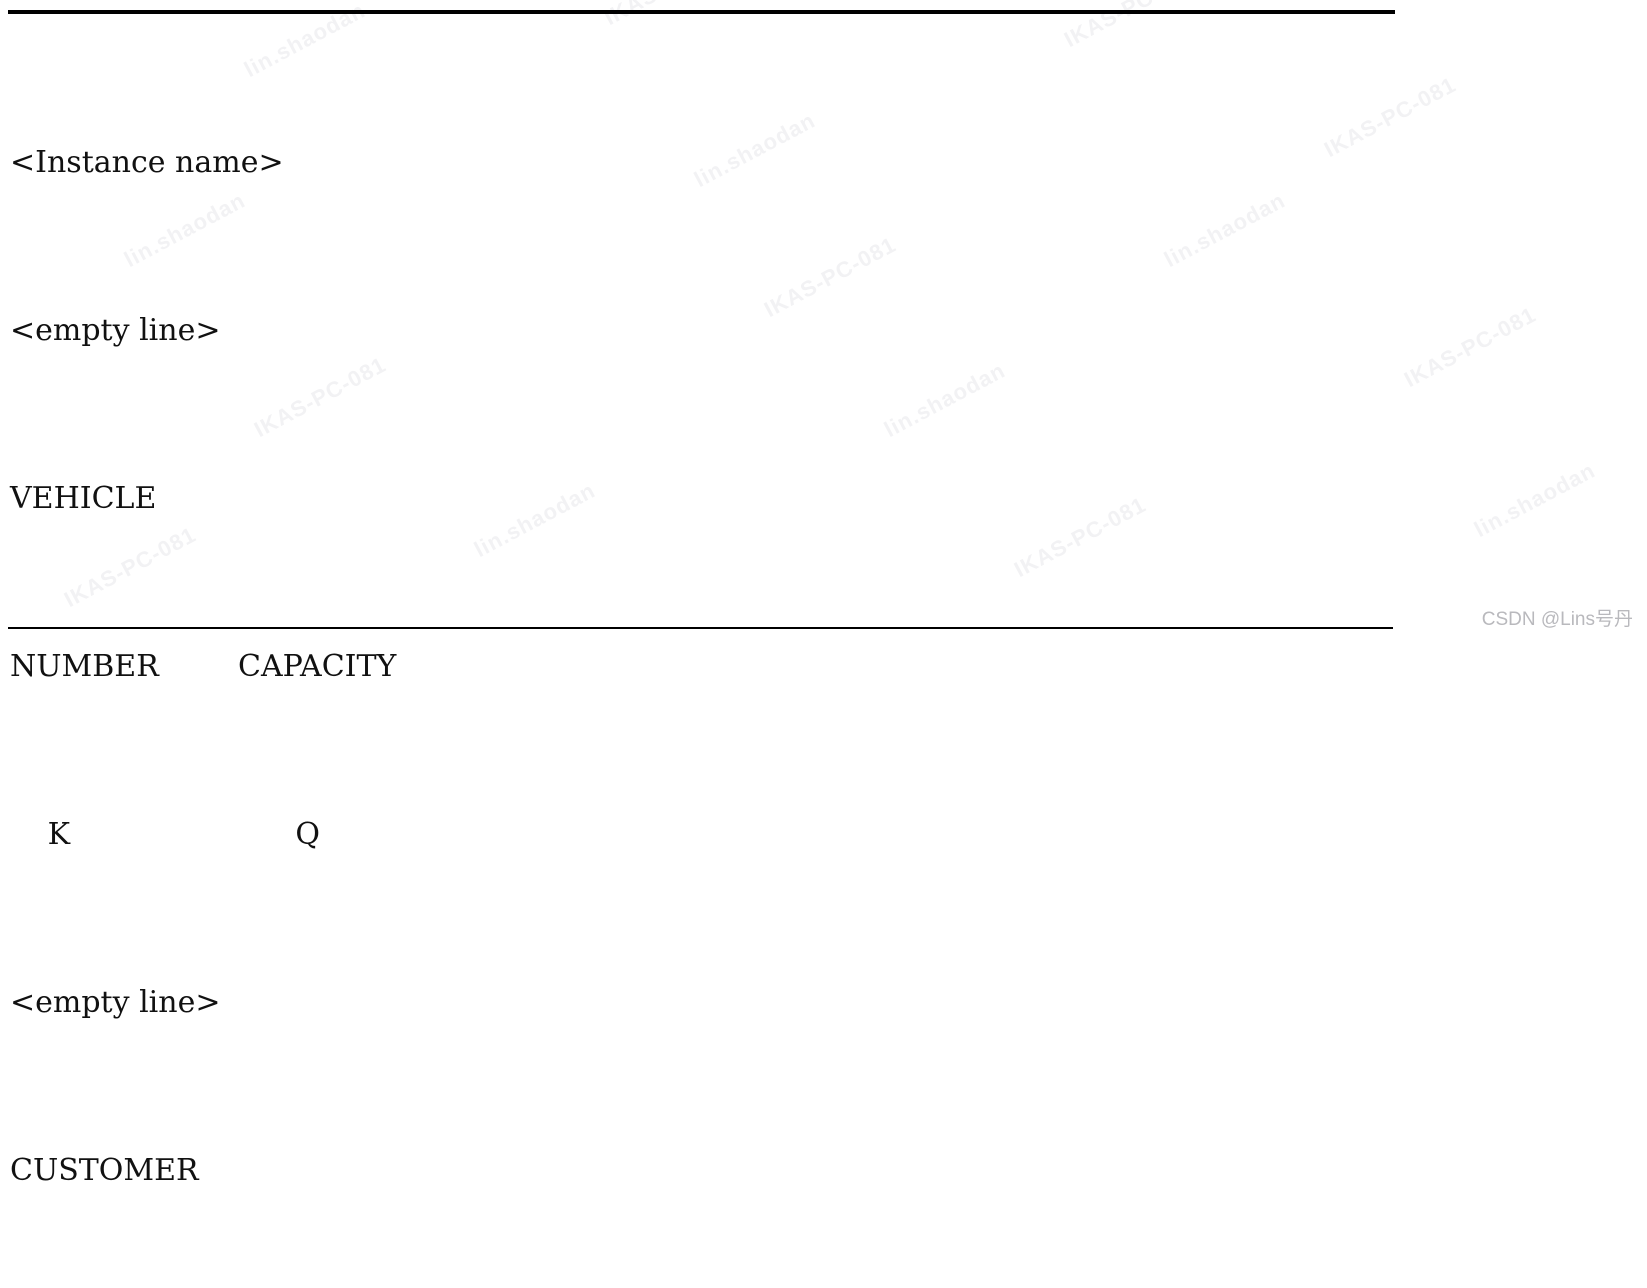  I want to click on vehicle-capacity-value: Q, so click(307, 834).